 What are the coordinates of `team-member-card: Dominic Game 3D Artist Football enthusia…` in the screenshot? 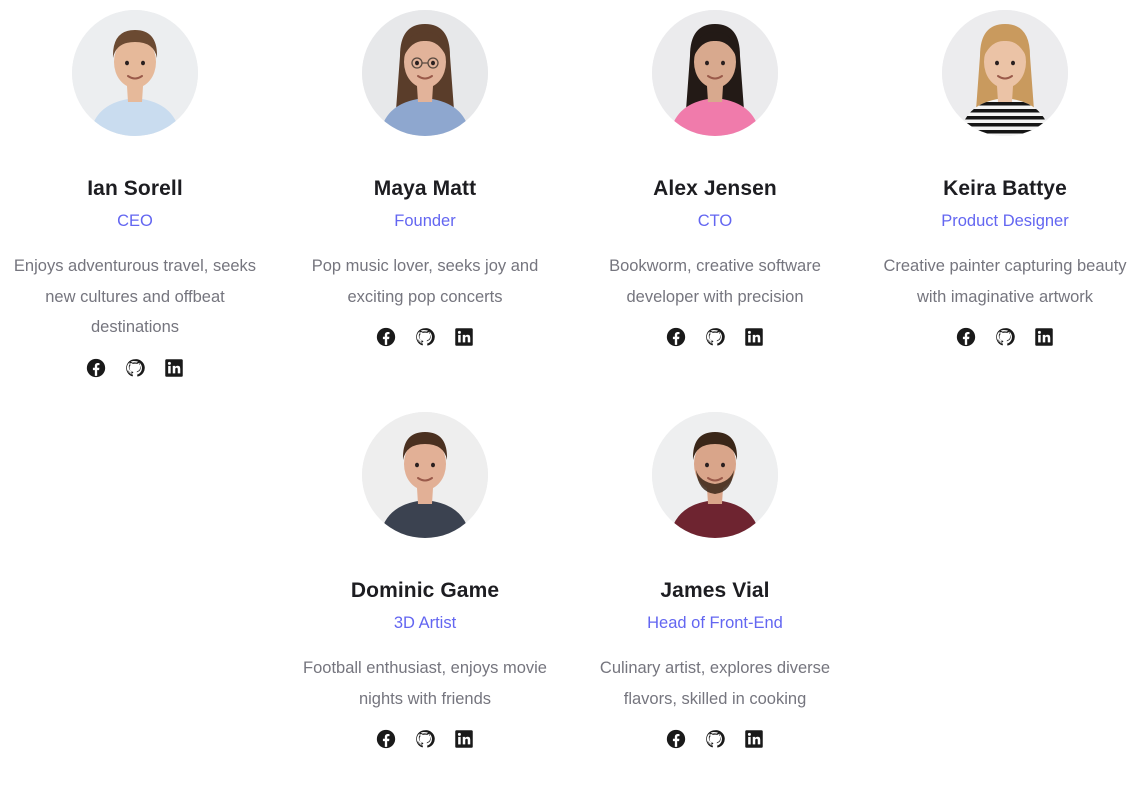 It's located at (425, 581).